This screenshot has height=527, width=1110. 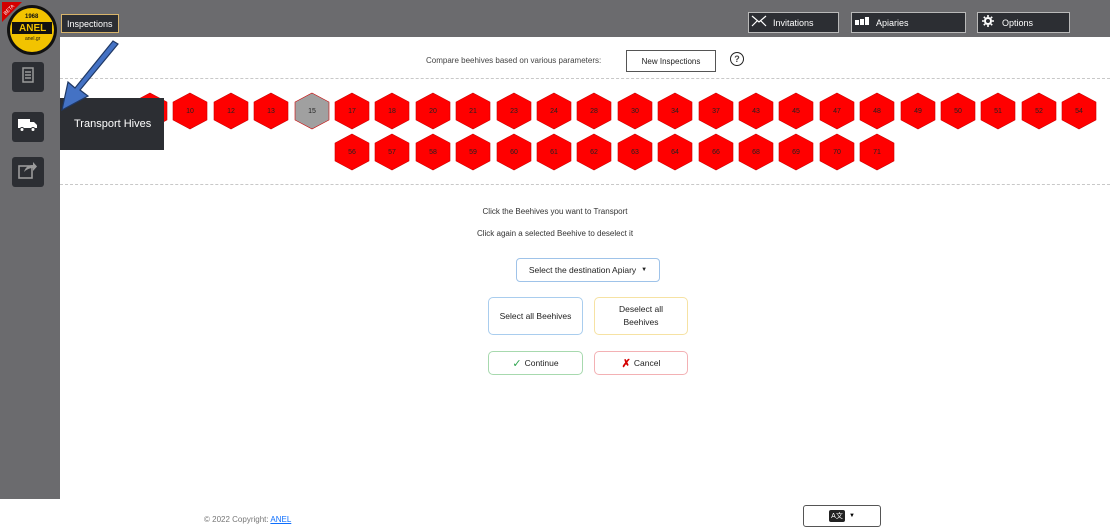 I want to click on beehive-number: 54, so click(x=1079, y=111).